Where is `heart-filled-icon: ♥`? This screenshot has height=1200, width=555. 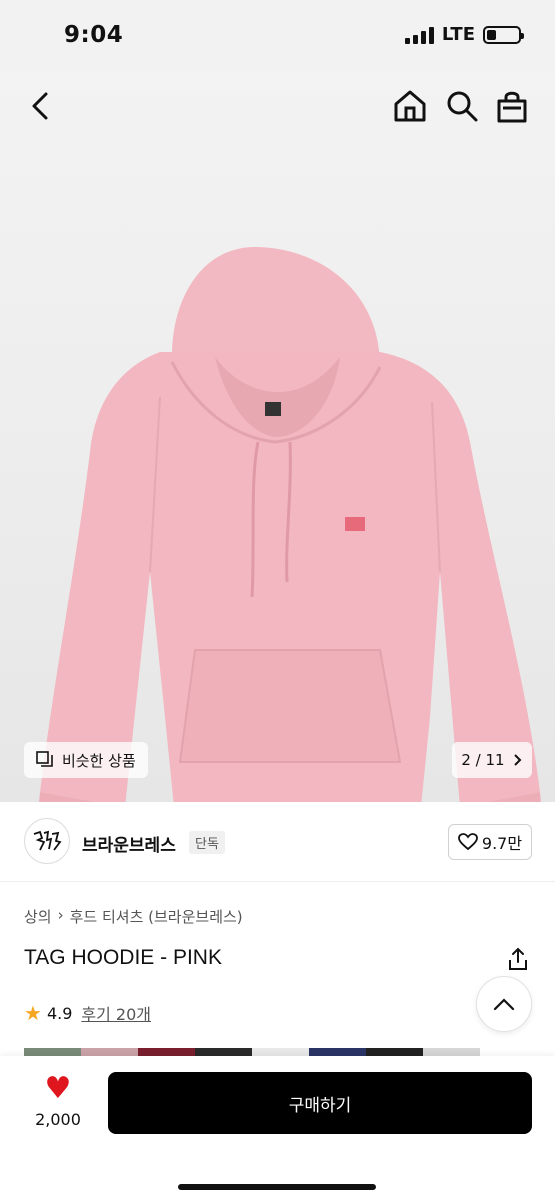 heart-filled-icon: ♥ is located at coordinates (58, 1088).